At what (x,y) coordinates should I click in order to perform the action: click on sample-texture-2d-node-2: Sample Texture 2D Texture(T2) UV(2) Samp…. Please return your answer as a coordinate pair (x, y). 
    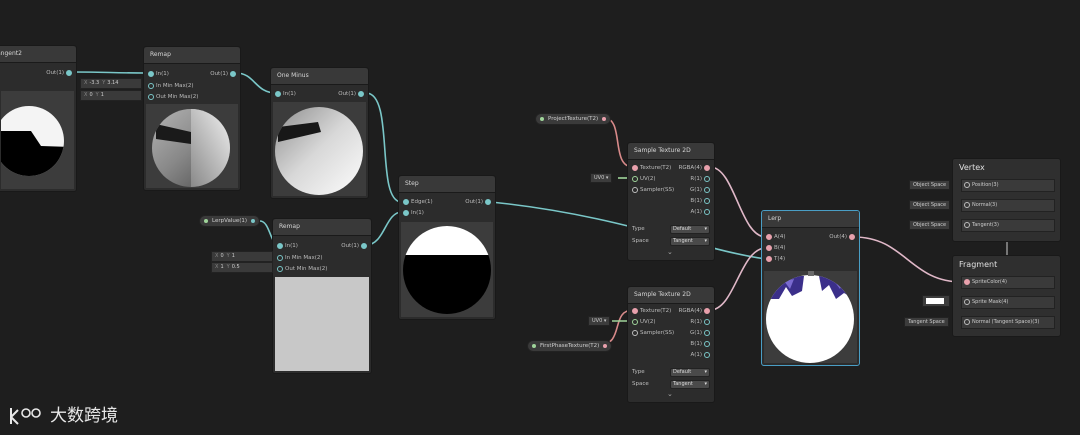
    Looking at the image, I should click on (671, 344).